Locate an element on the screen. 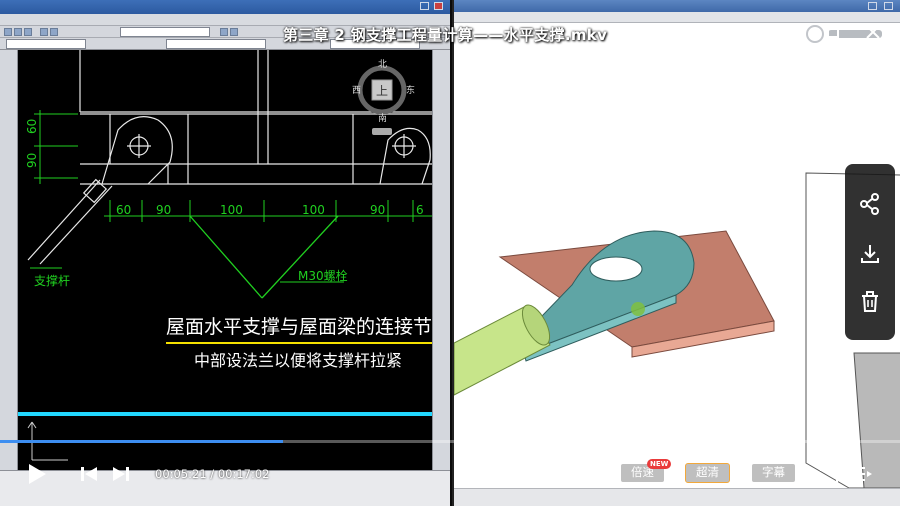 Image resolution: width=900 pixels, height=506 pixels. side-action-panel is located at coordinates (870, 252).